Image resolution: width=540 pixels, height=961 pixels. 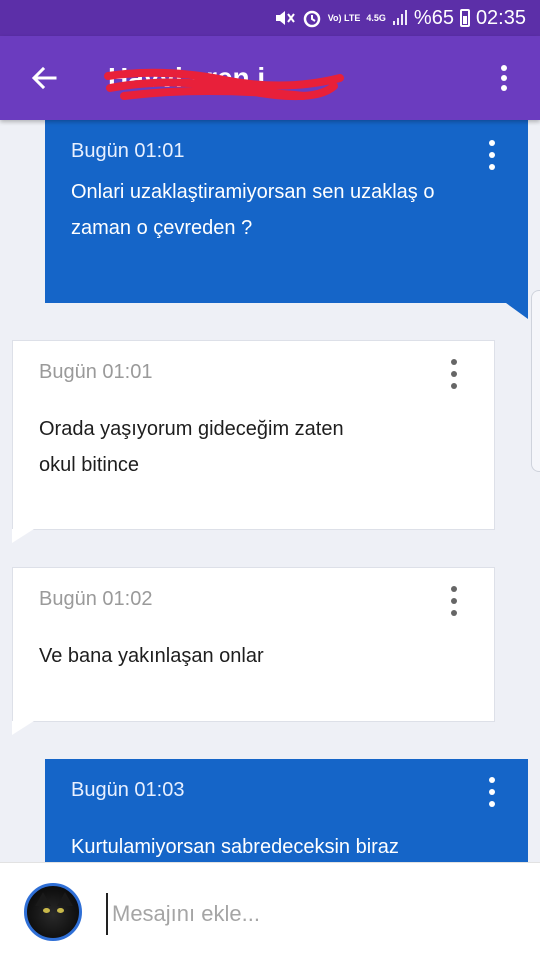 I want to click on message-text-line: okul bitince, so click(x=89, y=465).